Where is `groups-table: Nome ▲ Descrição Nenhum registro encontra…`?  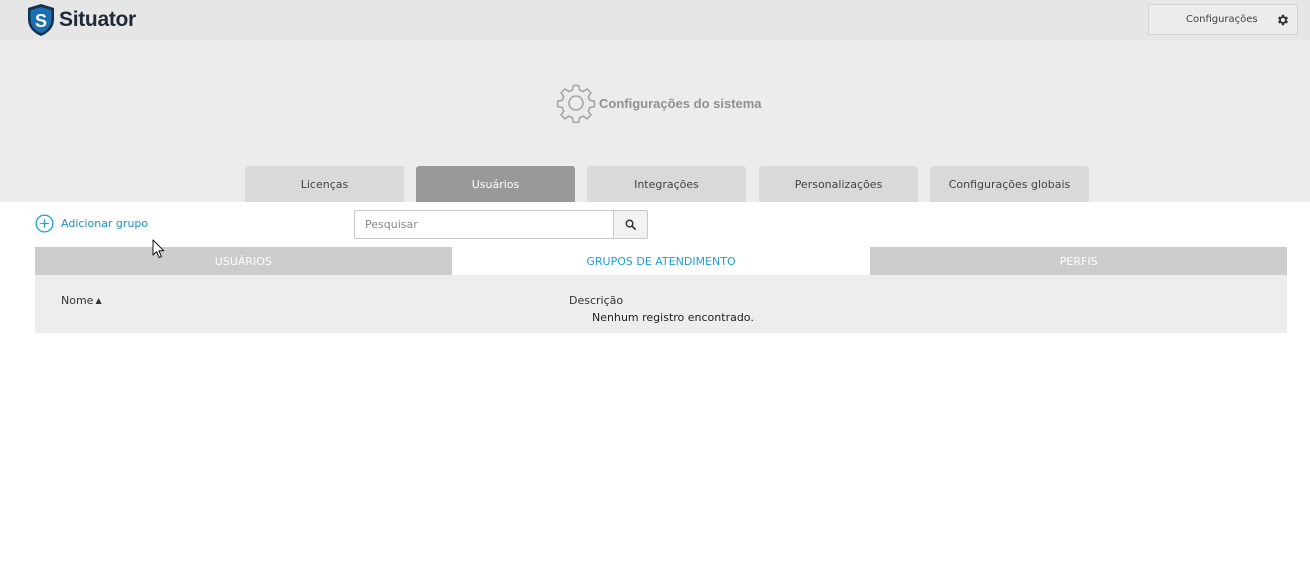
groups-table: Nome ▲ Descrição Nenhum registro encontra… is located at coordinates (661, 304).